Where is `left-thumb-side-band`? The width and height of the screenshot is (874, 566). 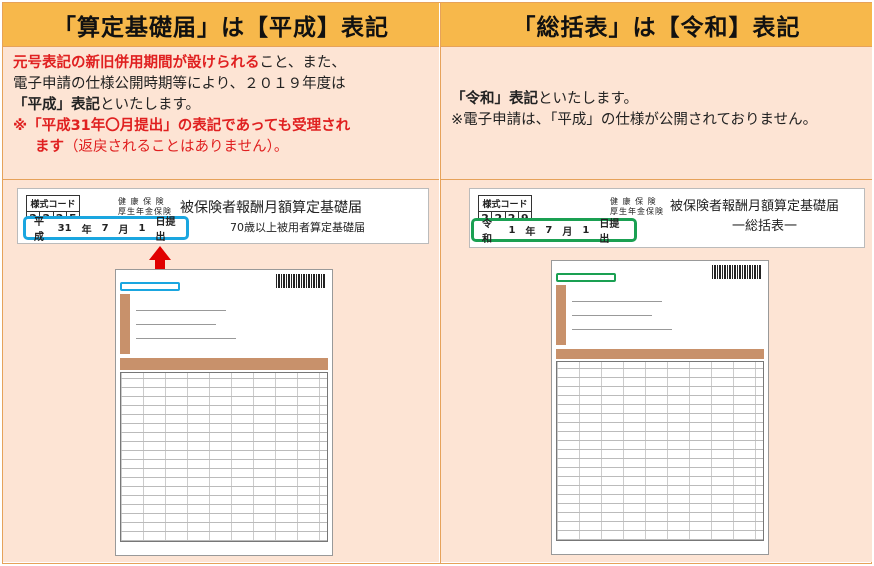 left-thumb-side-band is located at coordinates (125, 324).